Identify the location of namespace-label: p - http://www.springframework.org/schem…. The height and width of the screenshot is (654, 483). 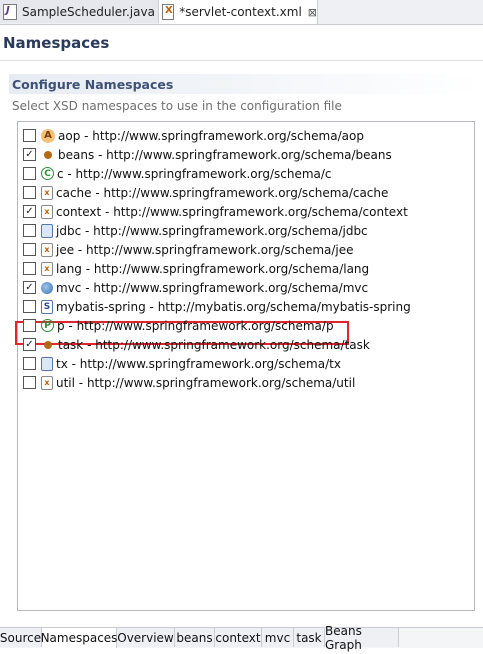
(195, 325).